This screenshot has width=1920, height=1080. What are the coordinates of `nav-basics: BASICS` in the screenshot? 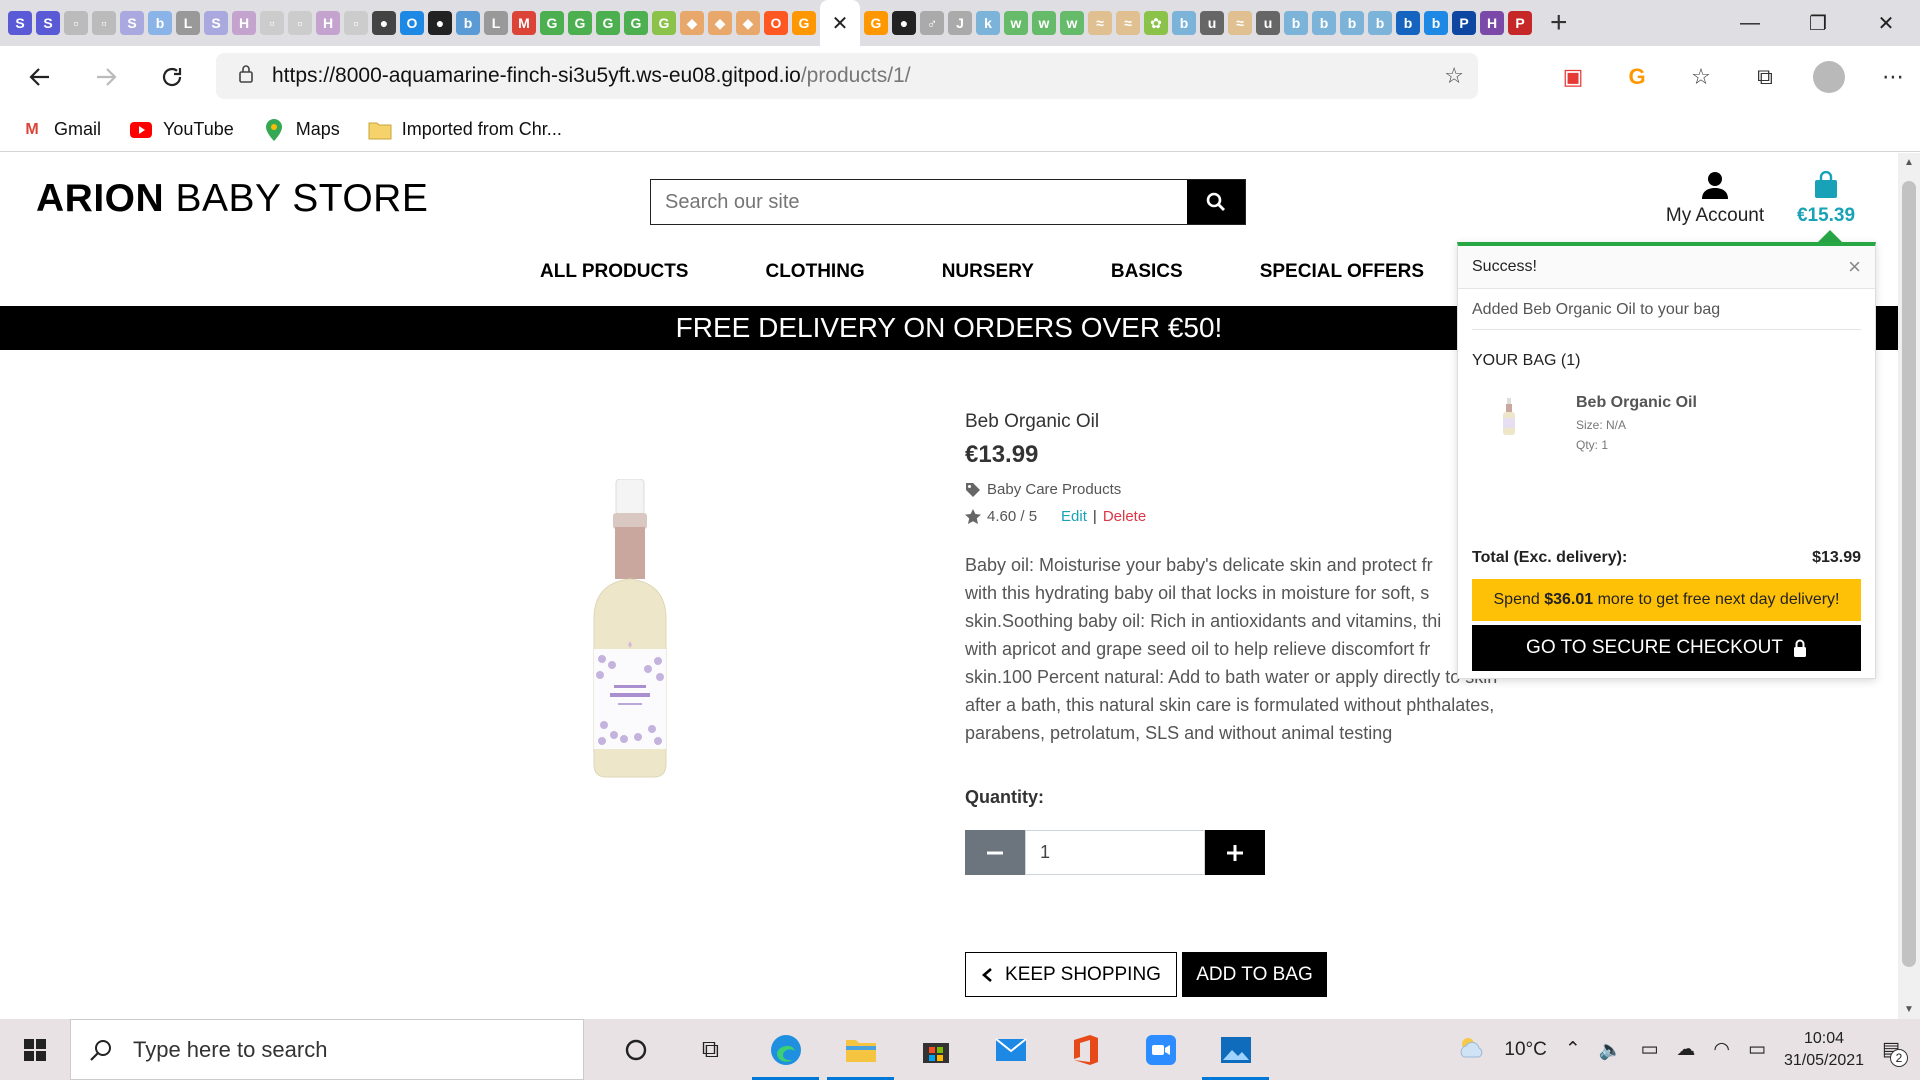 It's located at (1147, 272).